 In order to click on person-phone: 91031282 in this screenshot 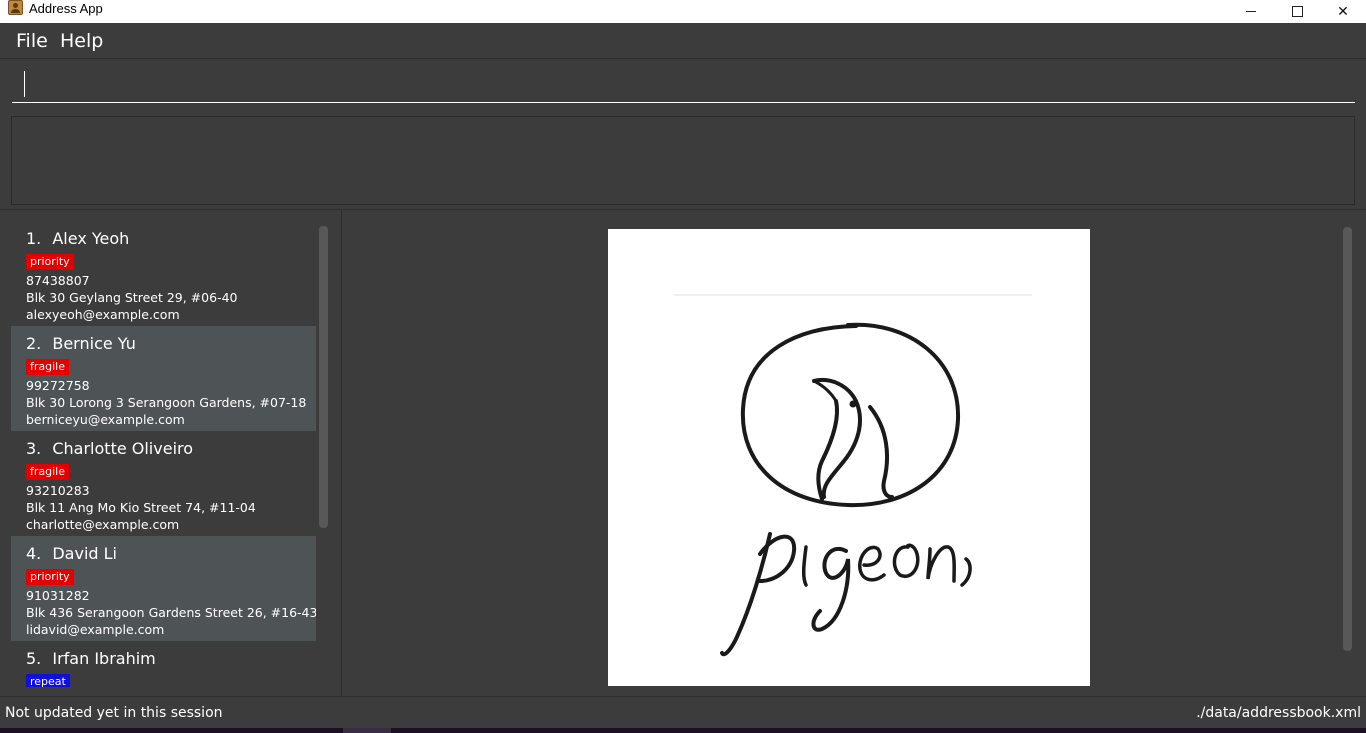, I will do `click(58, 595)`.